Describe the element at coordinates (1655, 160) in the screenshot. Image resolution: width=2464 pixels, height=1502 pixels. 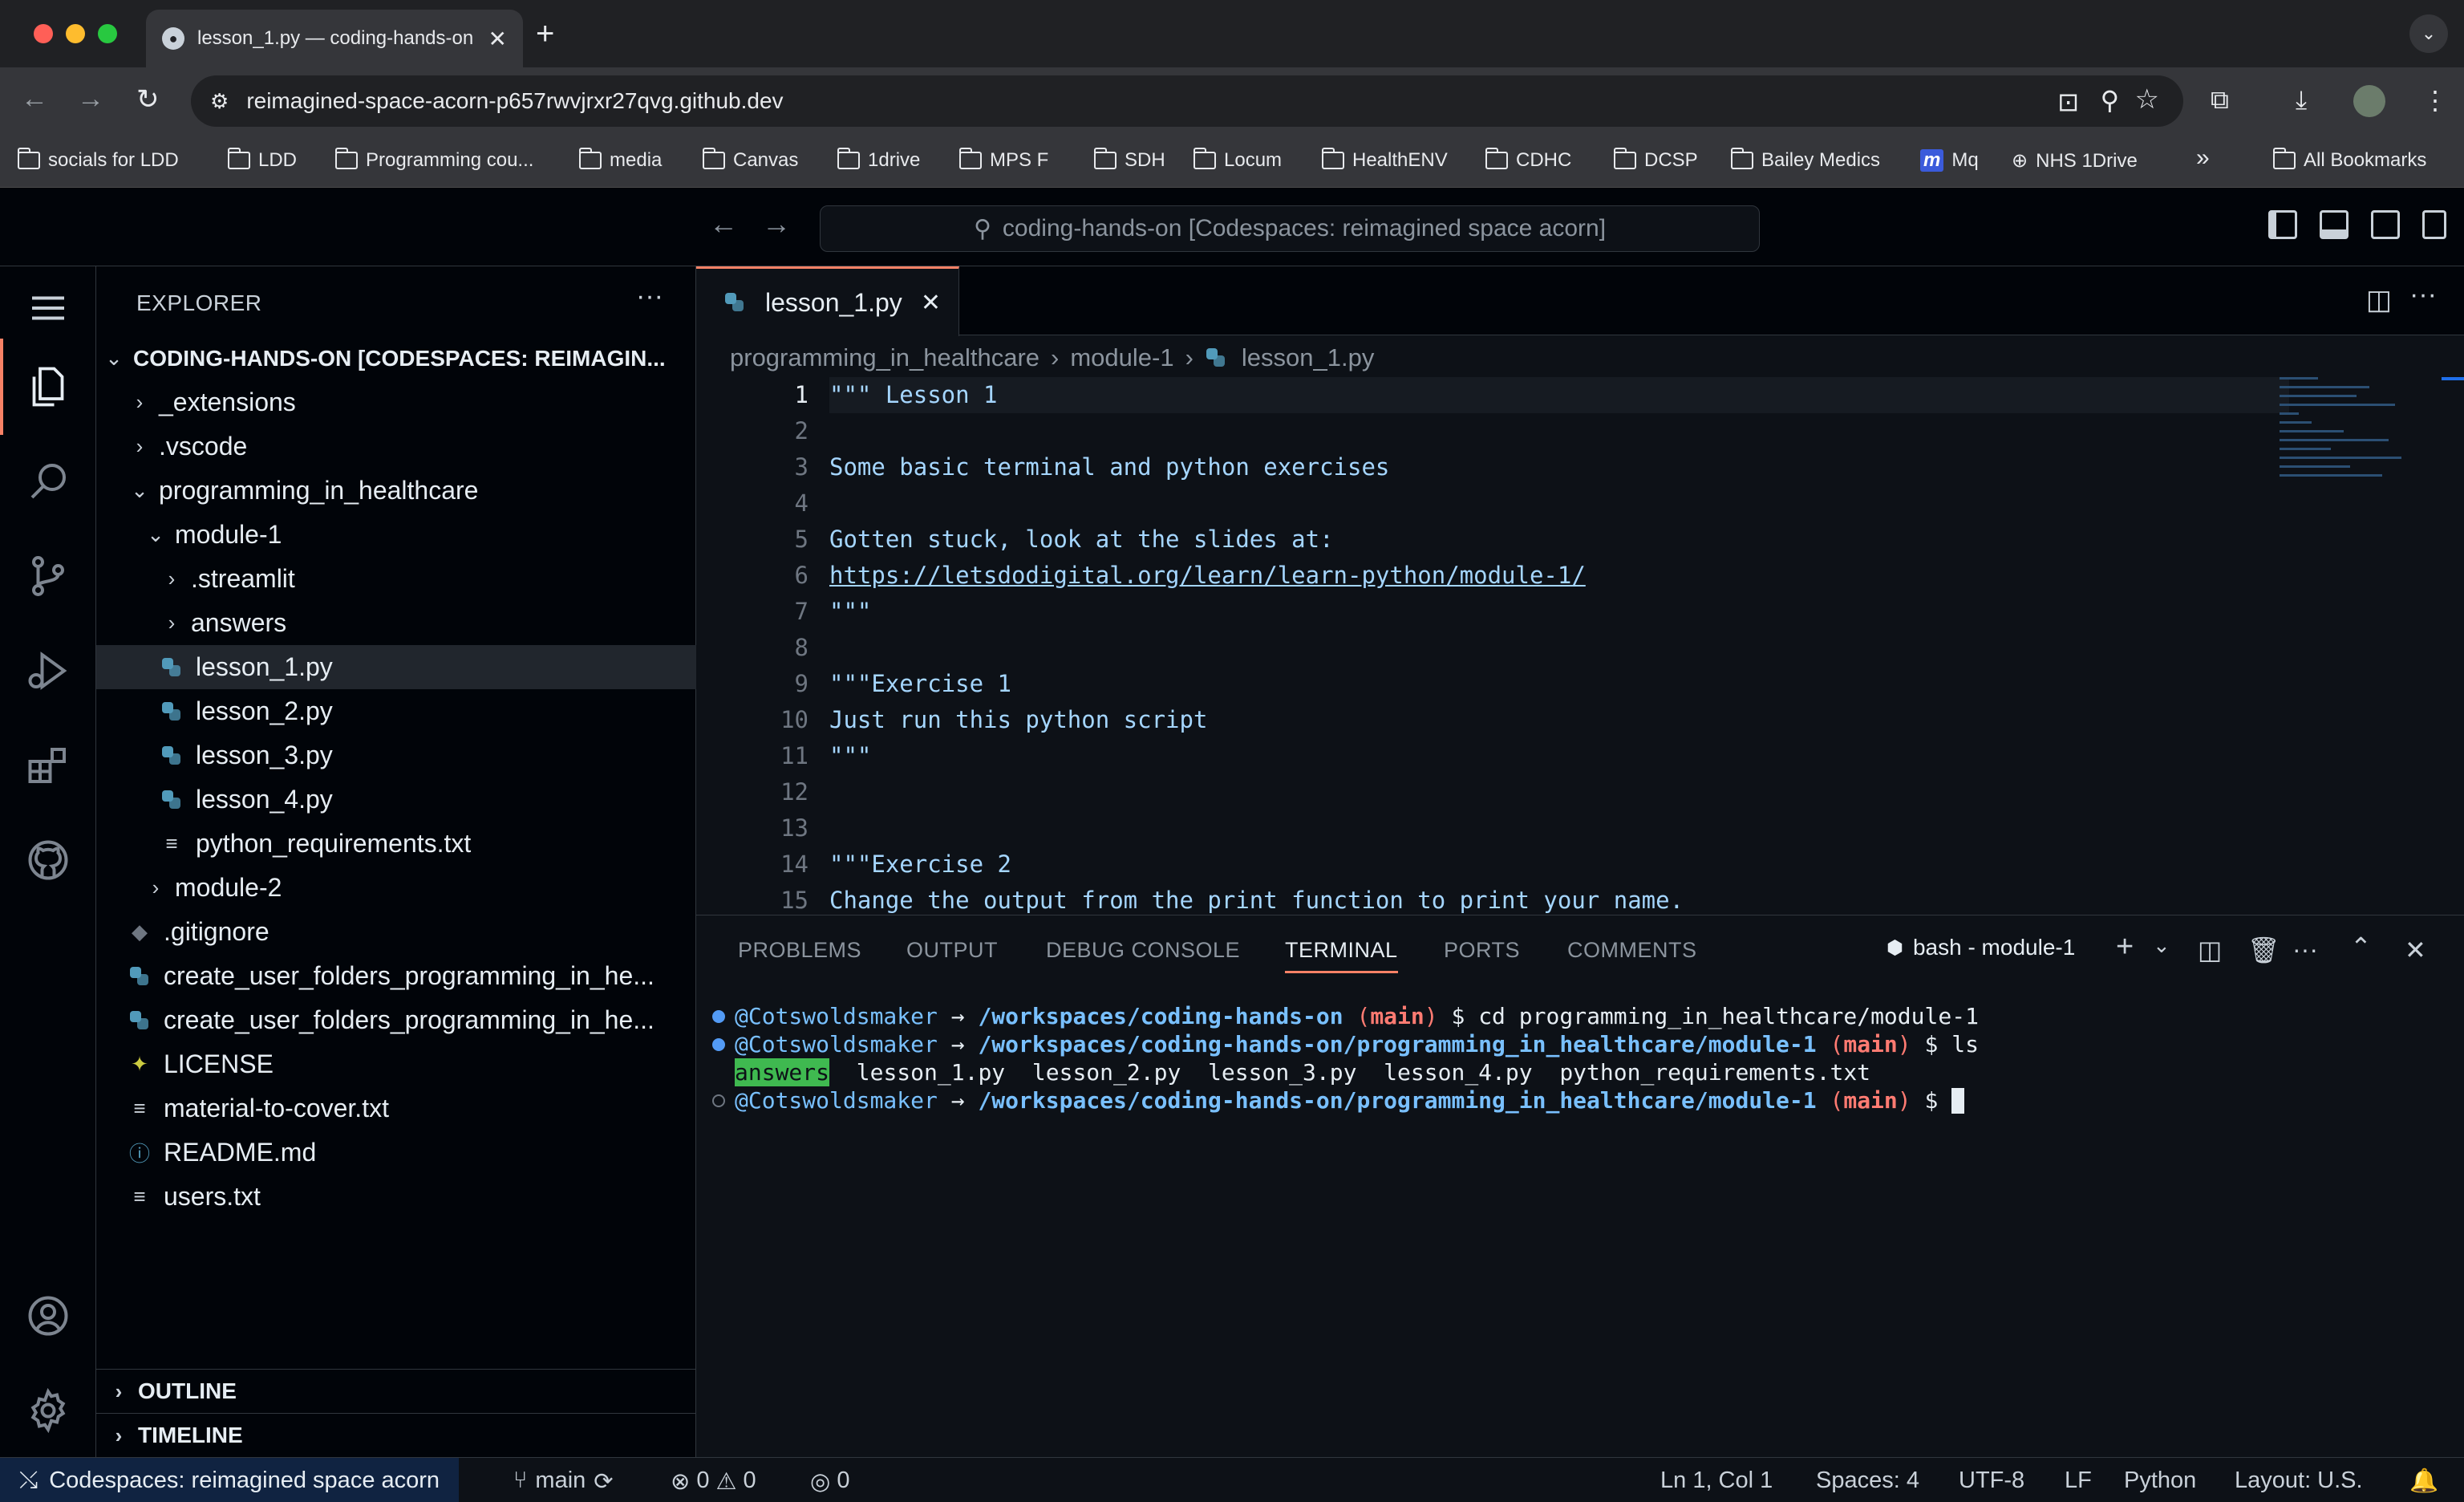
I see `bookmark-folder: DCSP` at that location.